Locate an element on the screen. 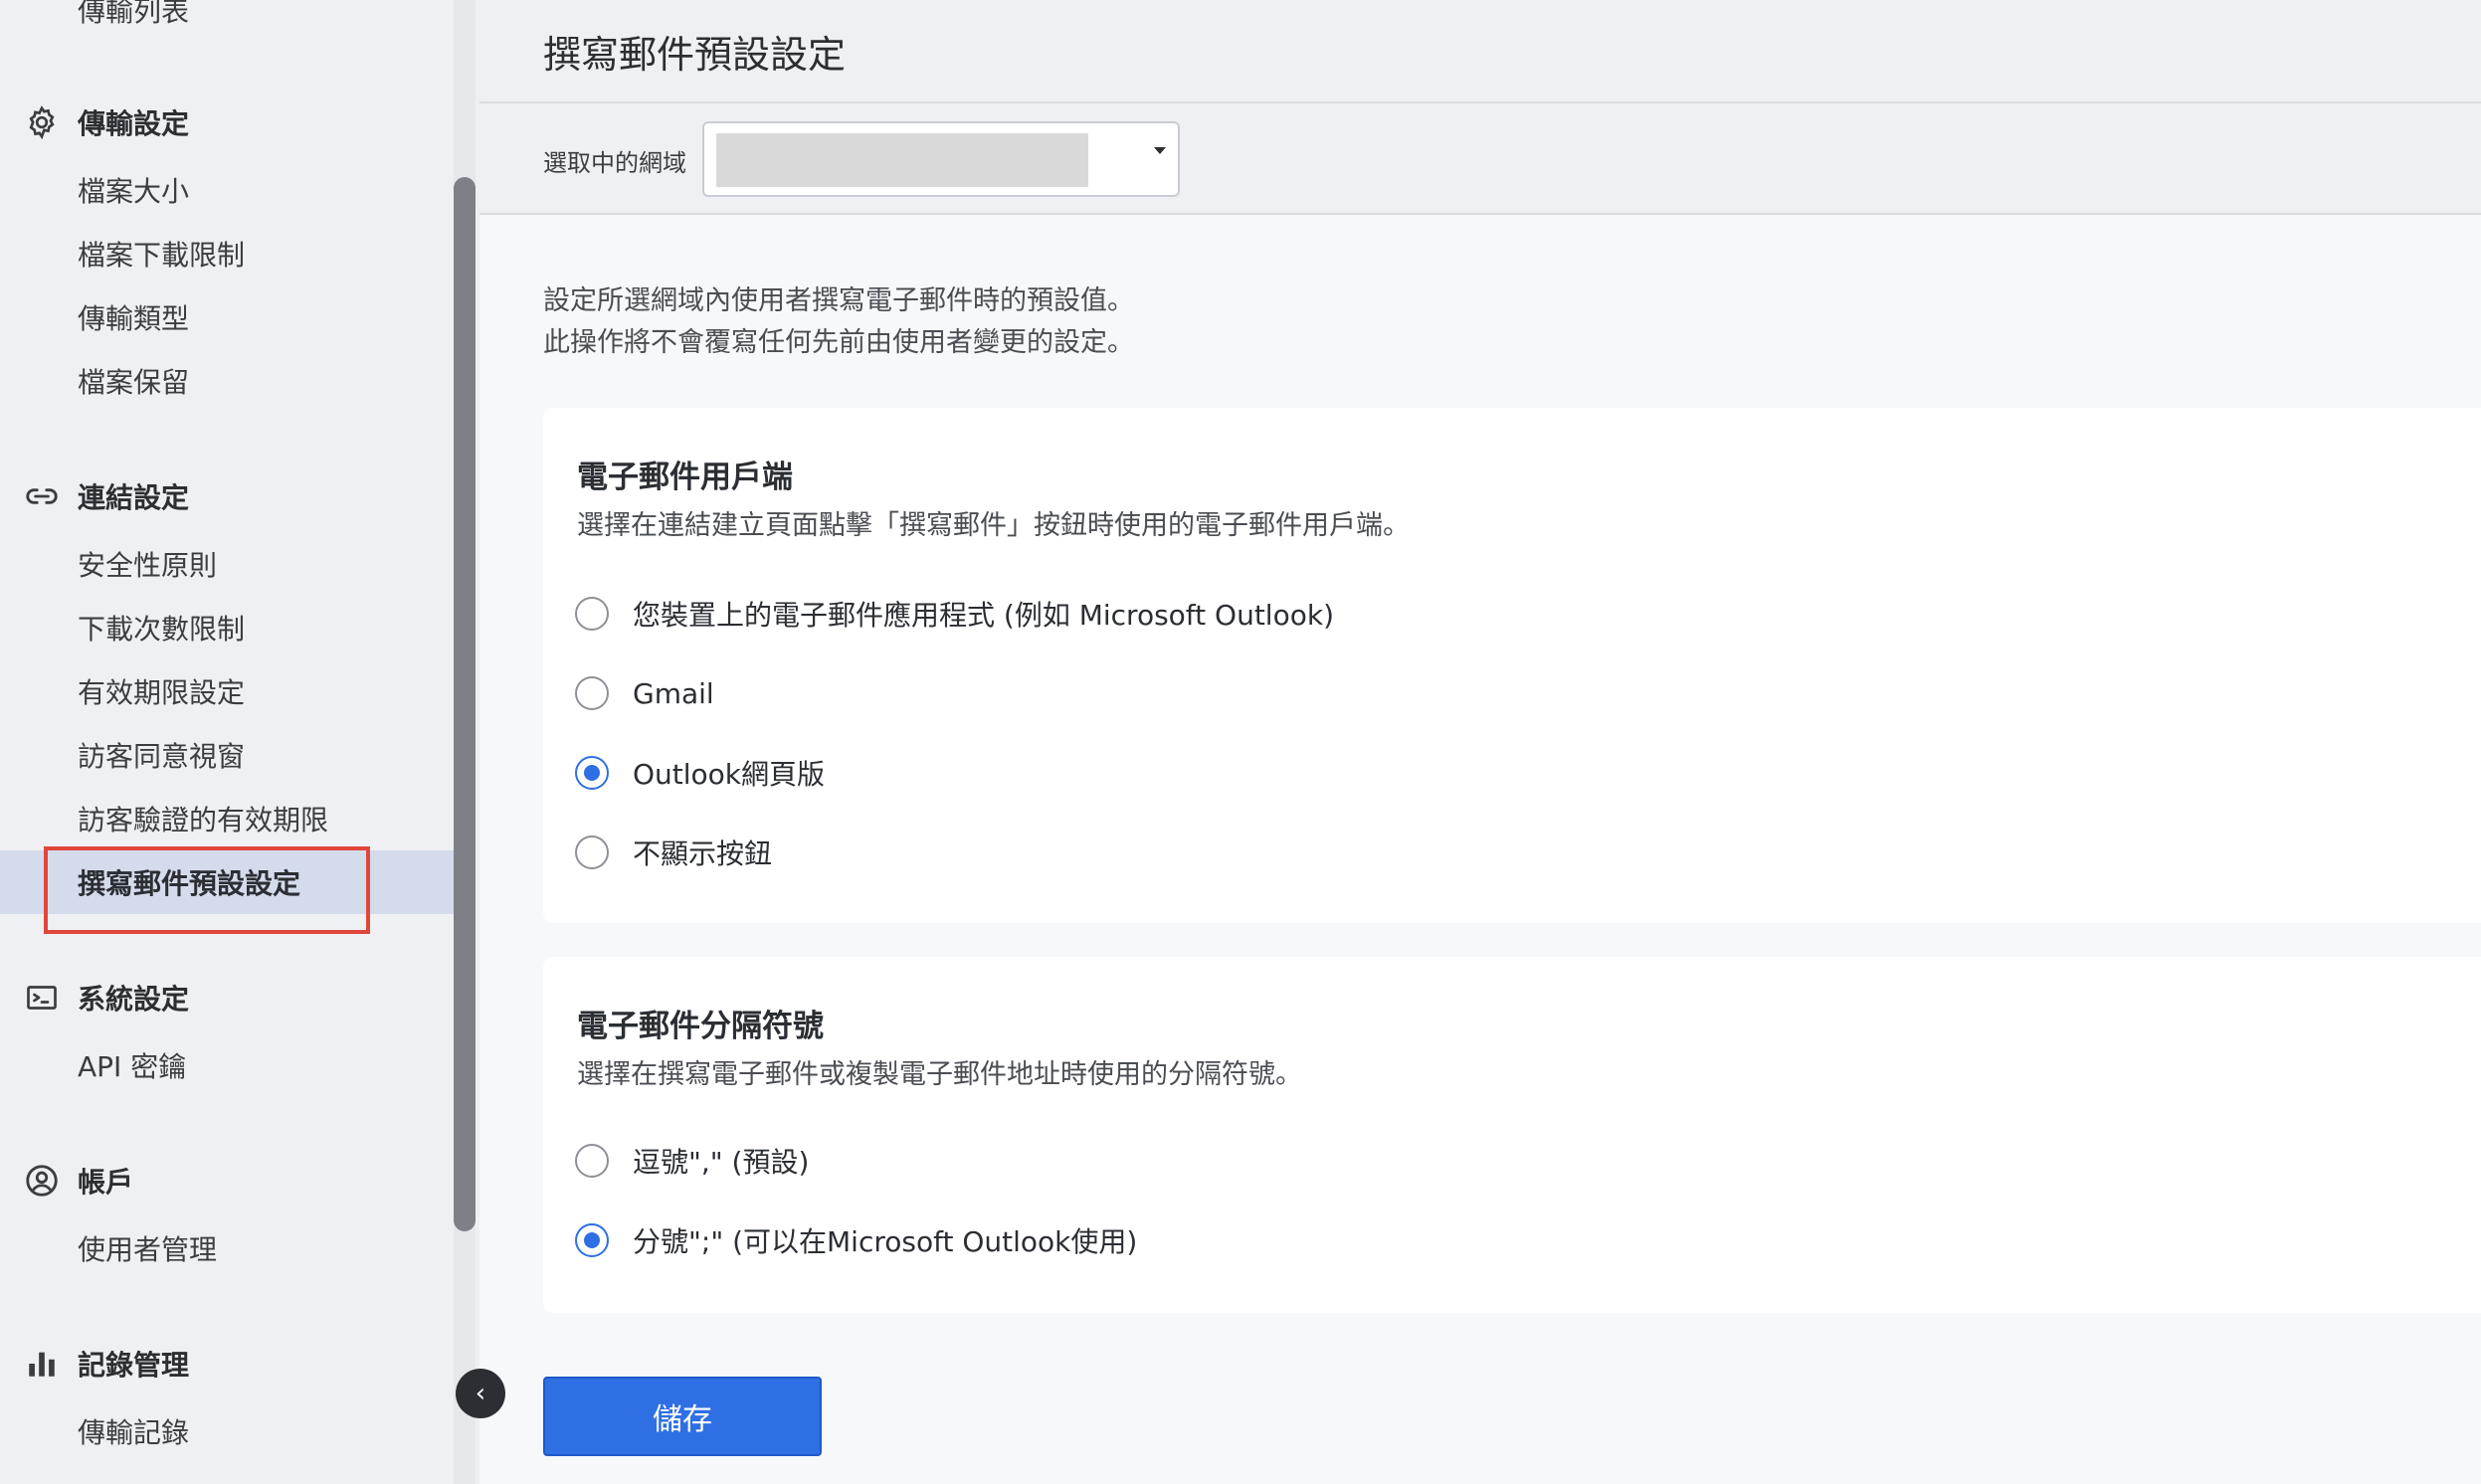 The image size is (2481, 1484). description-line-2: 此操作將不會覆寫任何先前由使用者變更的設定。 is located at coordinates (838, 343).